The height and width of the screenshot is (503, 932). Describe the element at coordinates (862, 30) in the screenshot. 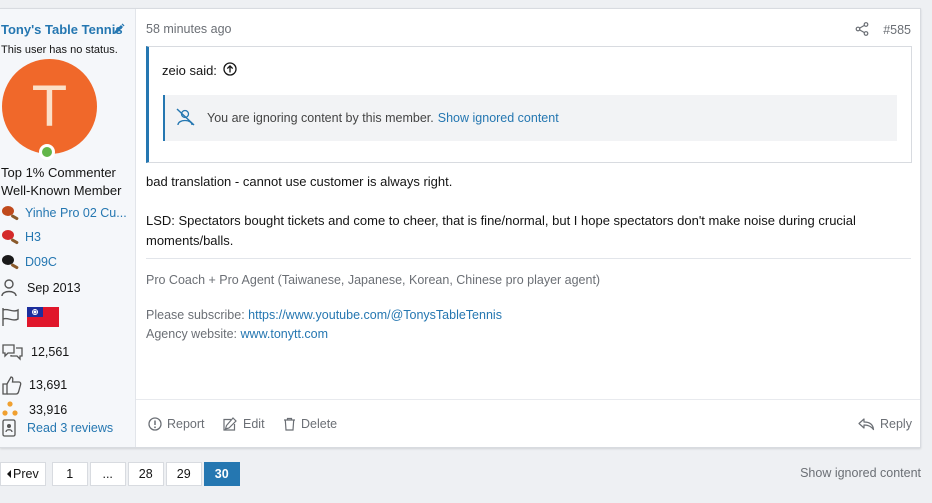

I see `share-icon` at that location.